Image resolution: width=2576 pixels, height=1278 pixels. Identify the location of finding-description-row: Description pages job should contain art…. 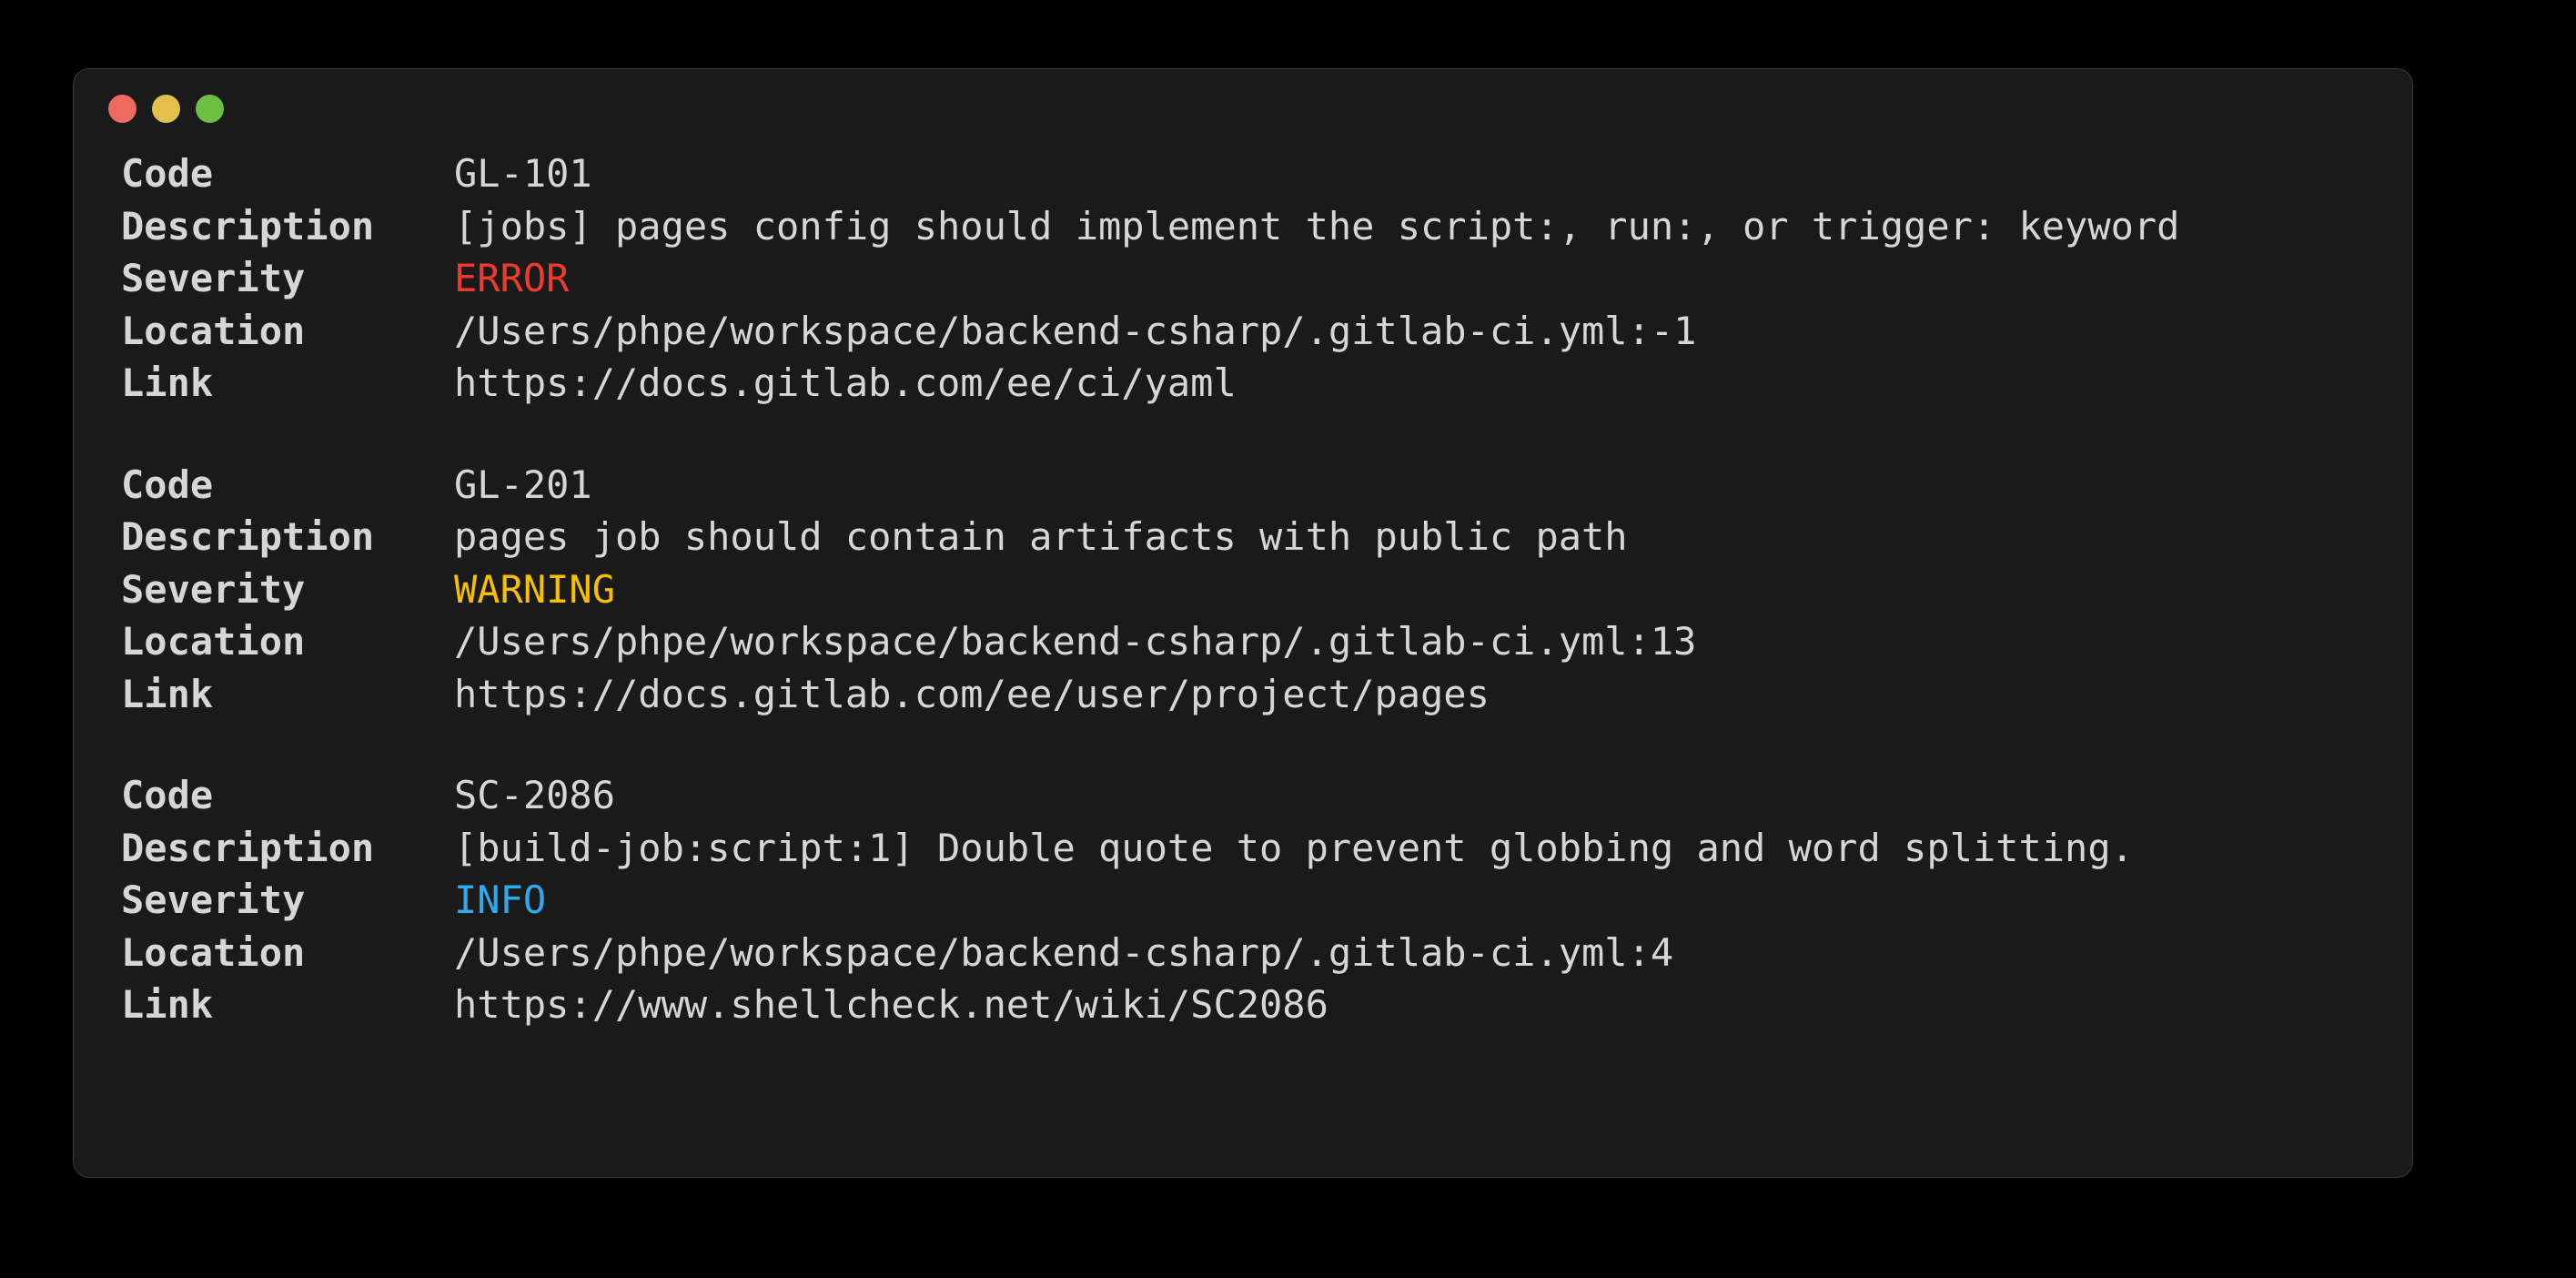
(1266, 537).